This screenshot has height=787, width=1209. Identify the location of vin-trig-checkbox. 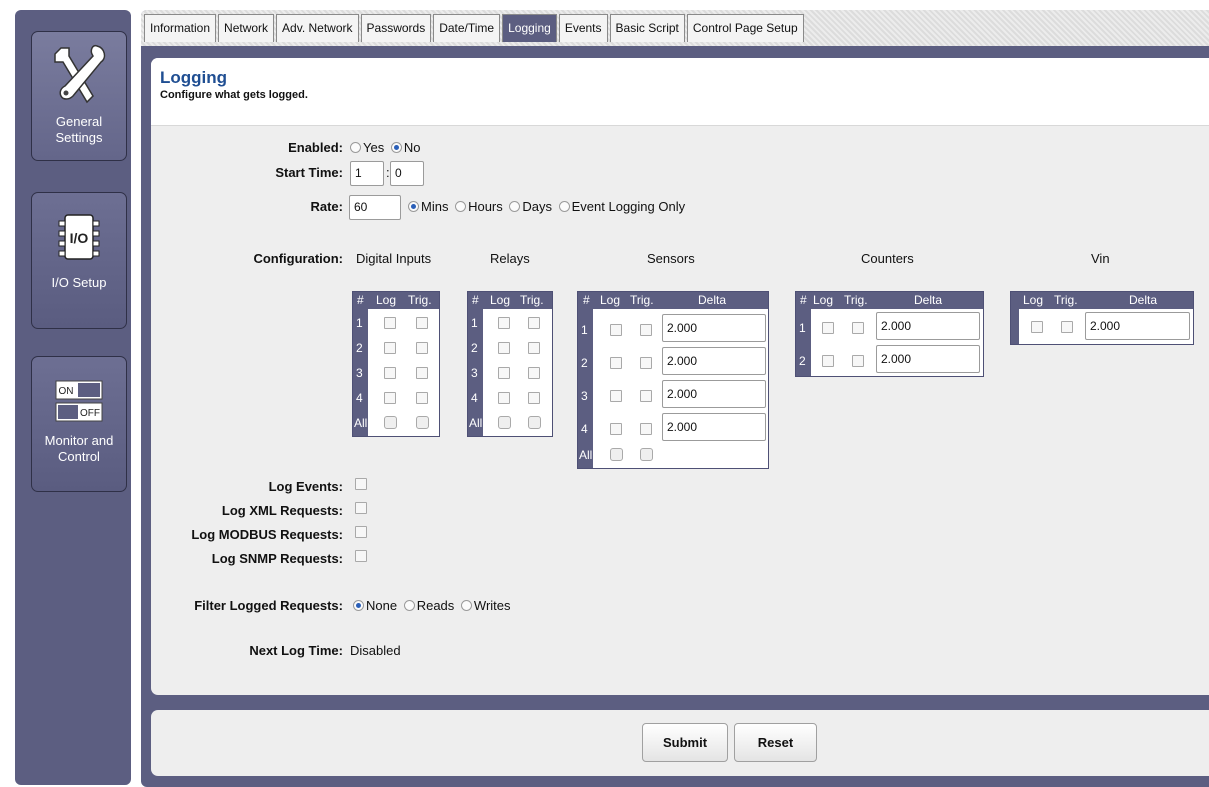
(1067, 327).